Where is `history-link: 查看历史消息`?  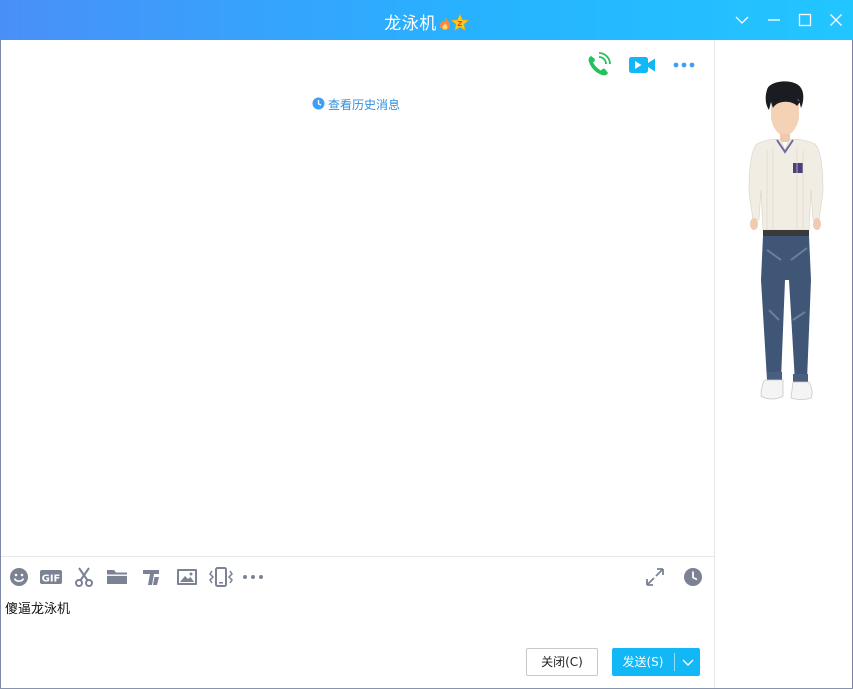
history-link: 查看历史消息 is located at coordinates (356, 104).